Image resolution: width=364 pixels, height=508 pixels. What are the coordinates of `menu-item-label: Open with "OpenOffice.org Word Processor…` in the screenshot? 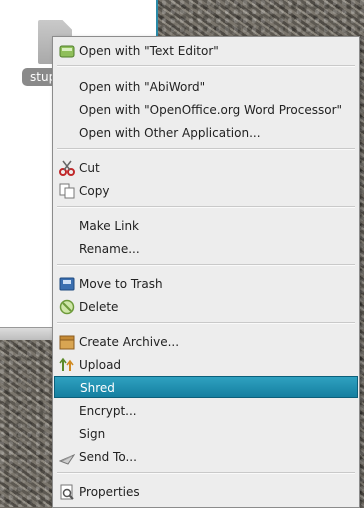 It's located at (211, 110).